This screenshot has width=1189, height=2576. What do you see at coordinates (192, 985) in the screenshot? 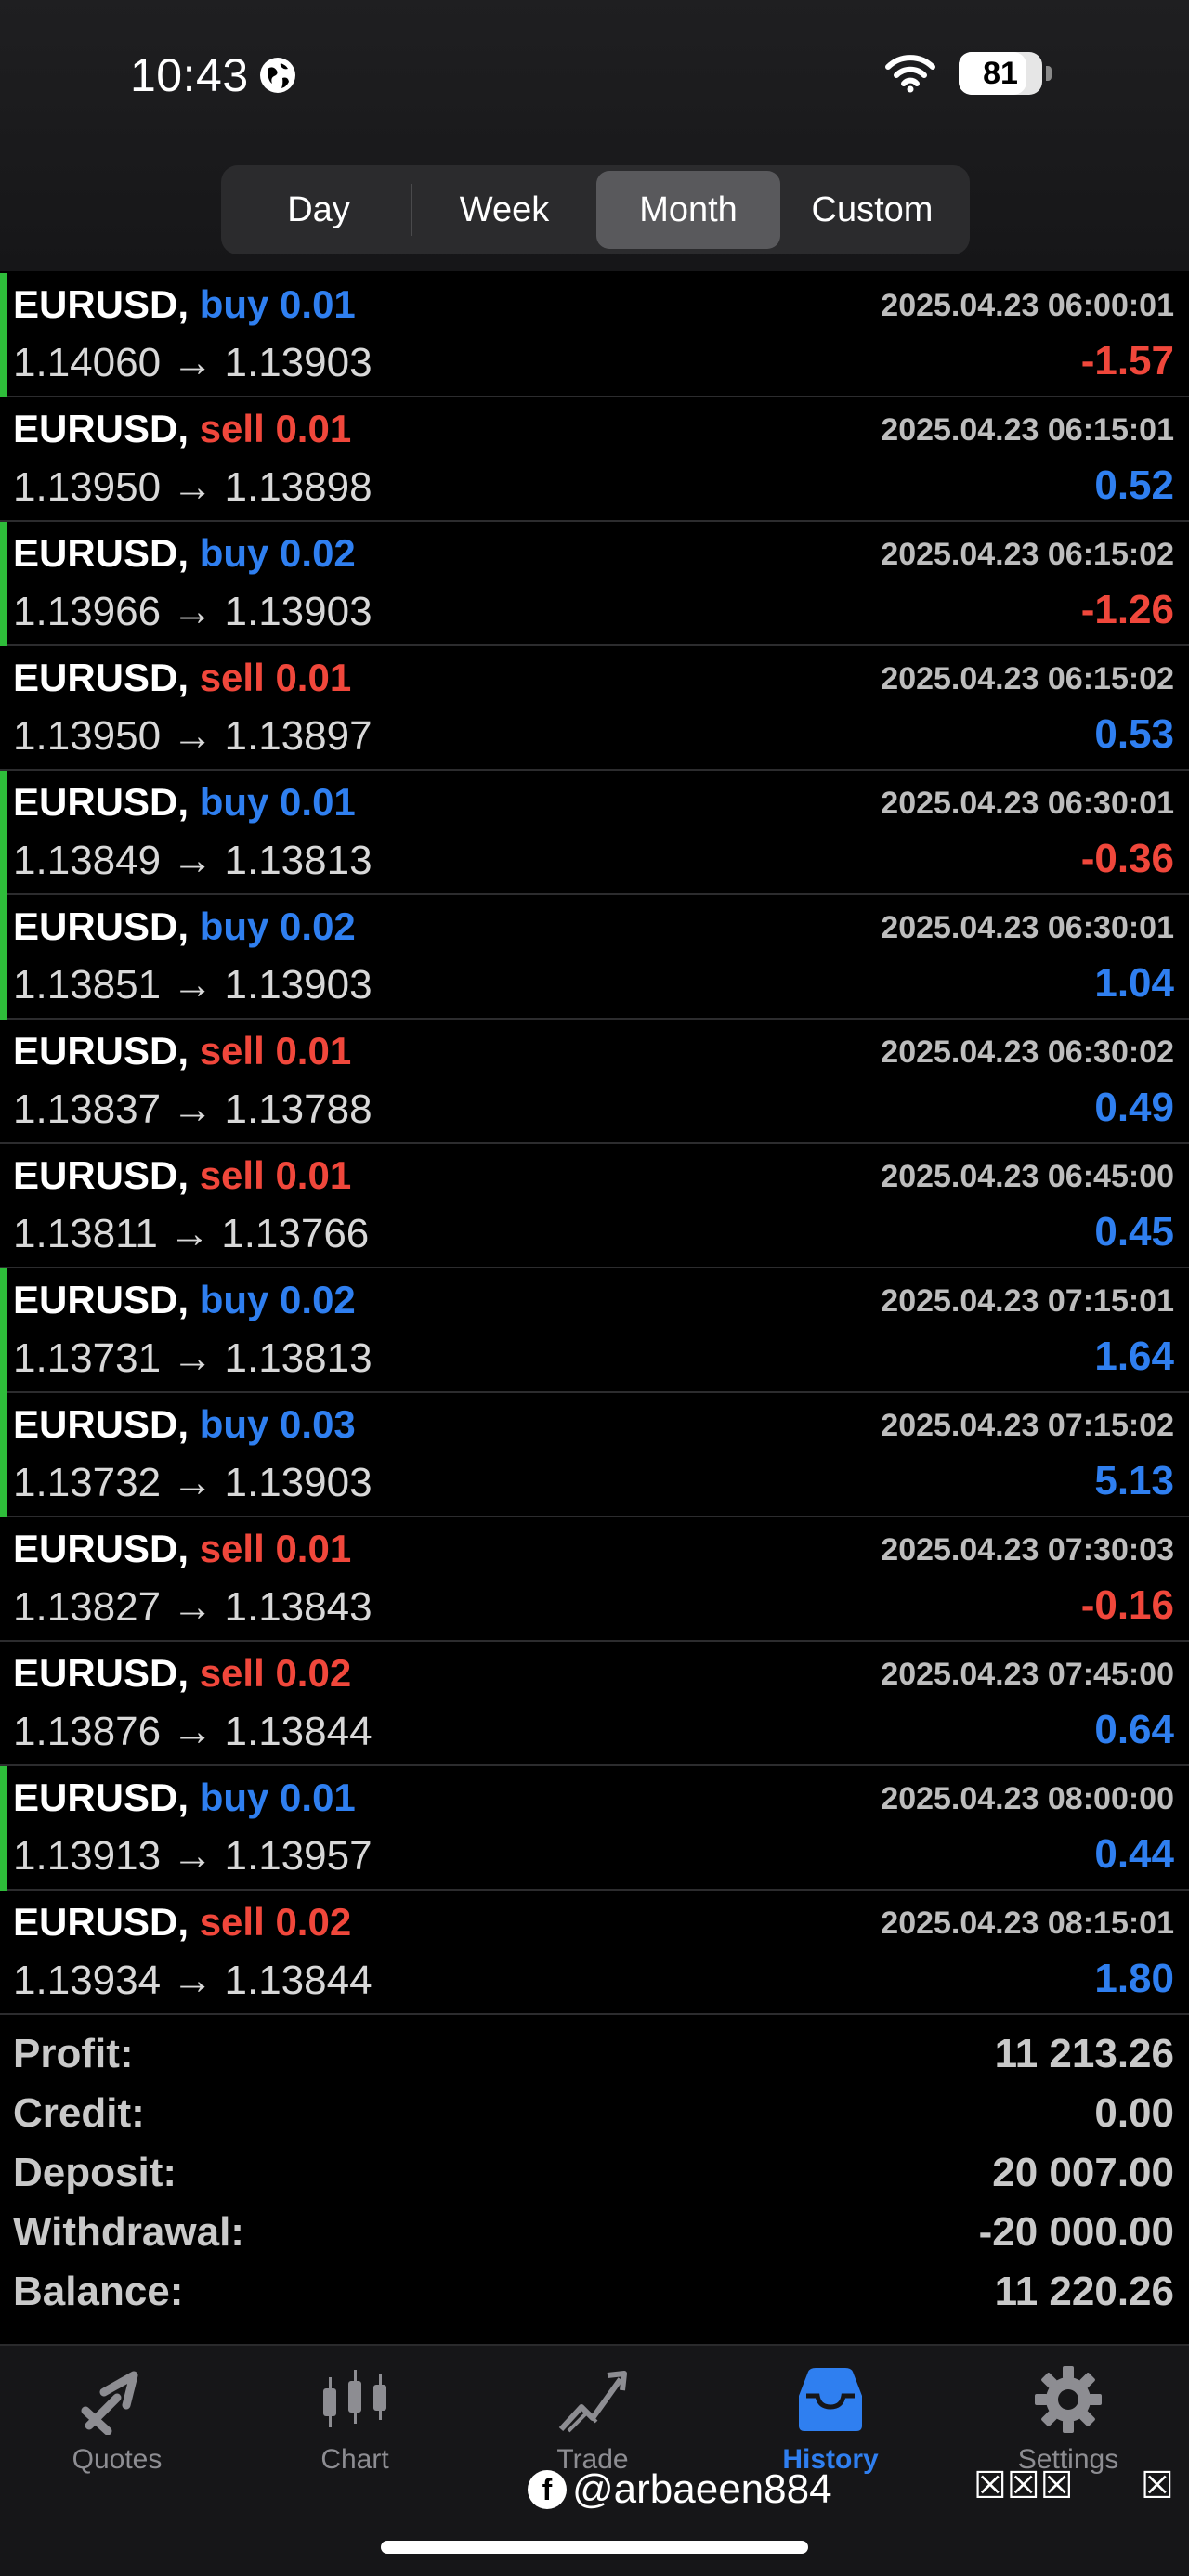
I see `deal-prices: 1.13851 → 1.13903` at bounding box center [192, 985].